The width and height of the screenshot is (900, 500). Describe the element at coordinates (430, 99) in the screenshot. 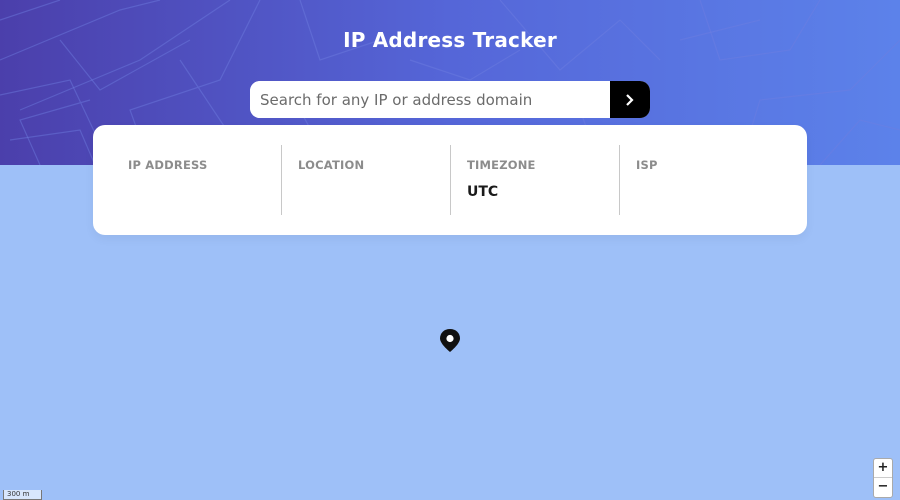

I see `search-input` at that location.